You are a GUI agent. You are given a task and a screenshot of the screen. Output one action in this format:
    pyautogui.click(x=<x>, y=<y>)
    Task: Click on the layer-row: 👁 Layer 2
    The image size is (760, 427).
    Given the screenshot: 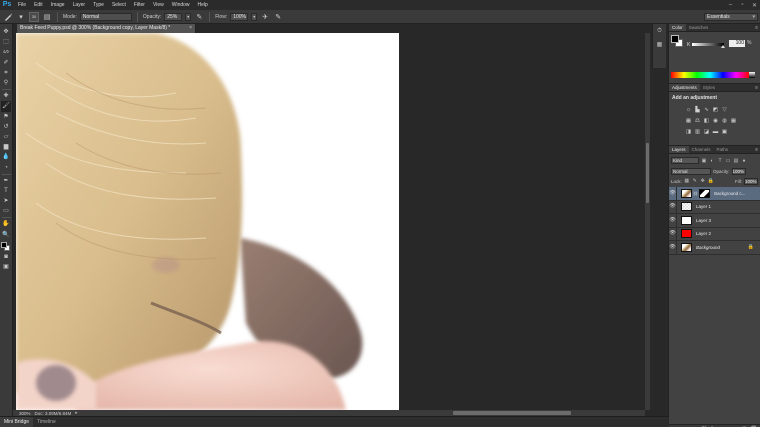 What is the action you would take?
    pyautogui.click(x=714, y=234)
    